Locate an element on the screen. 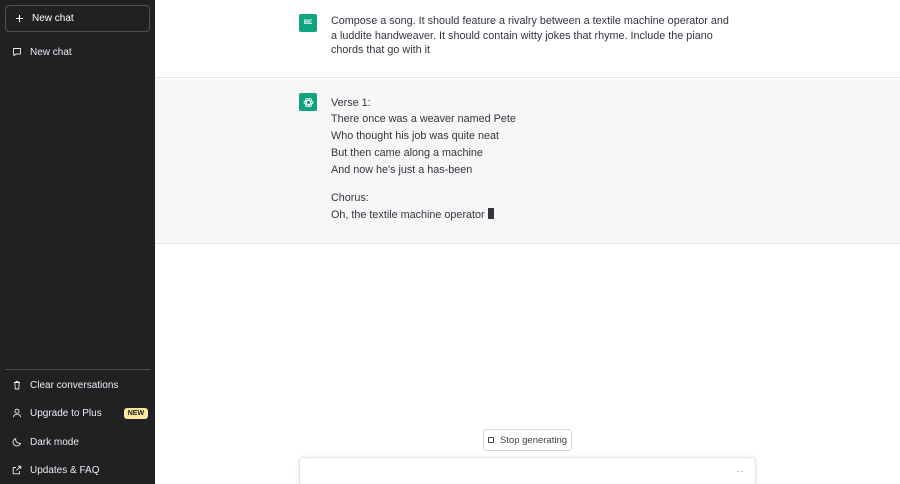 This screenshot has height=484, width=900. updates-faq-link: Updates & FAQ is located at coordinates (77, 470).